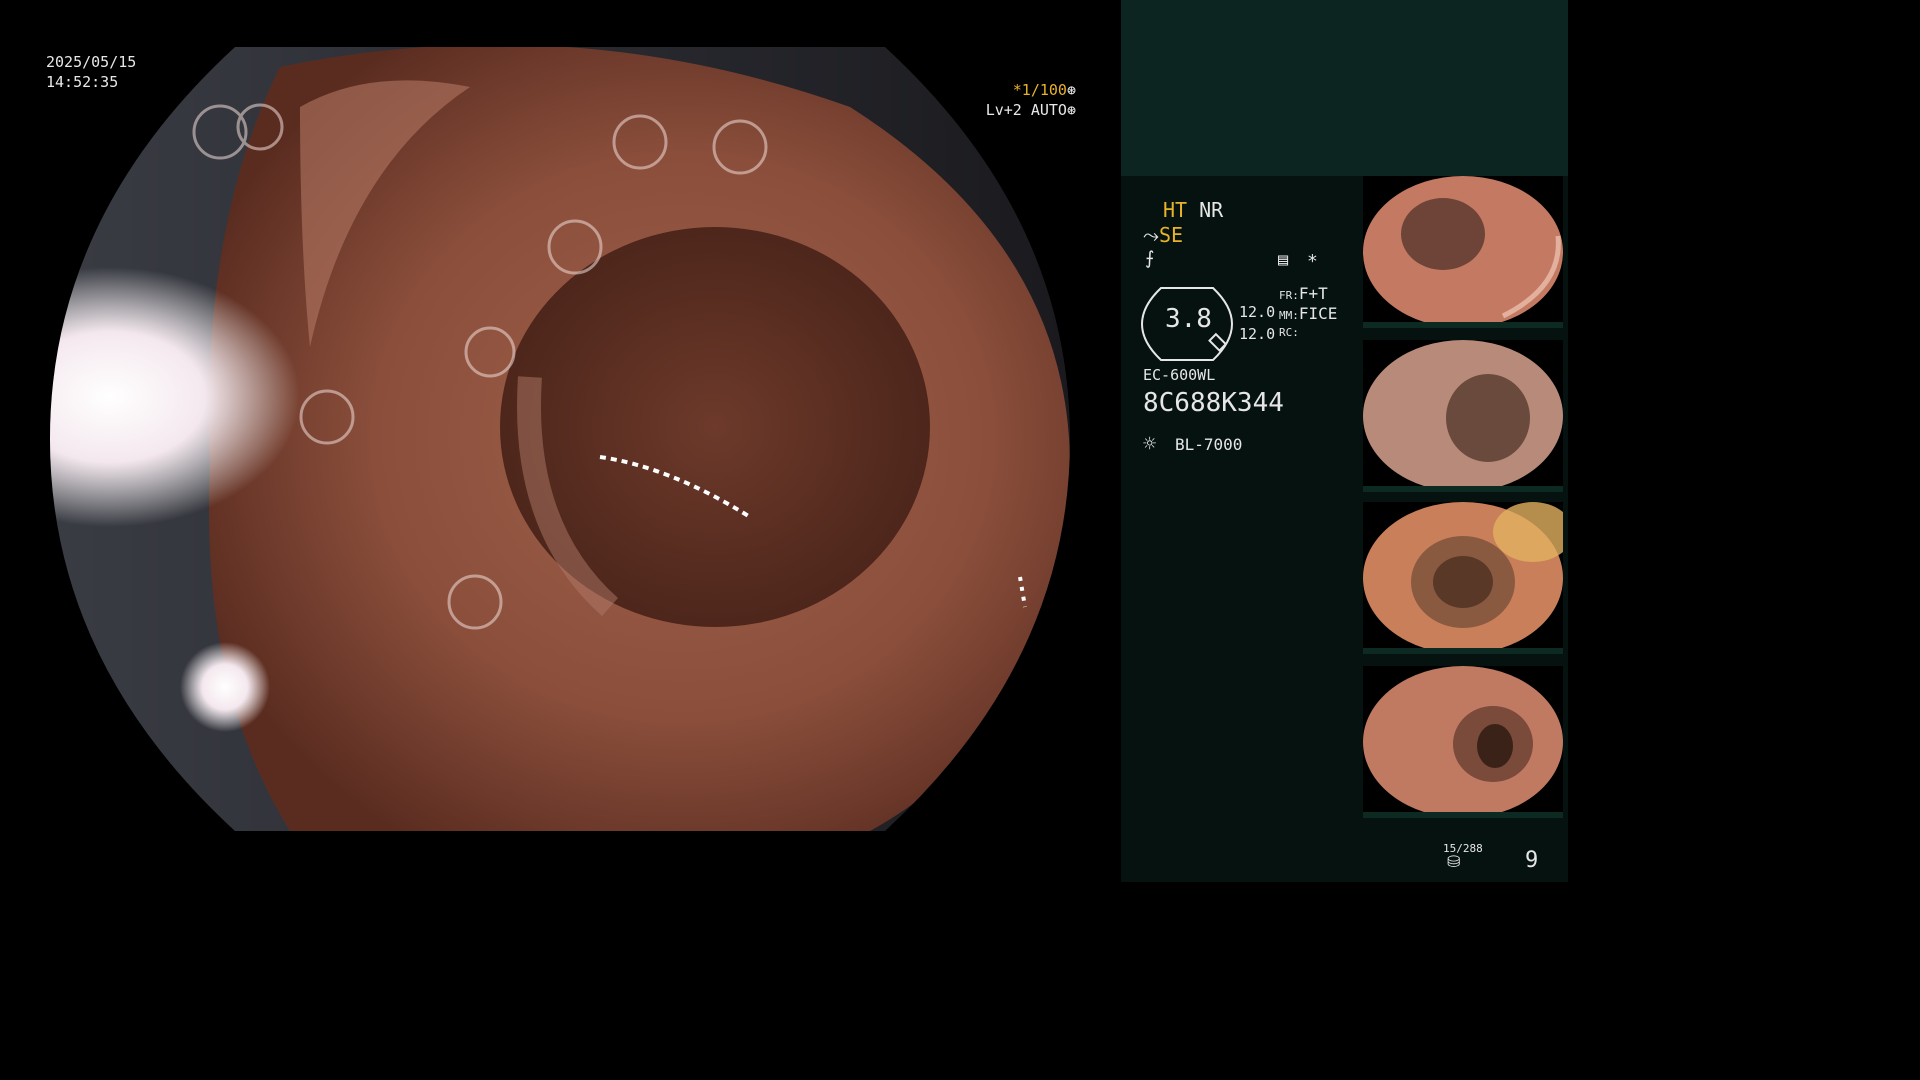 Image resolution: width=1920 pixels, height=1080 pixels. Describe the element at coordinates (1031, 100) in the screenshot. I see `shutter-info: *1/100⊛ Lv+2 AUTO⊛` at that location.